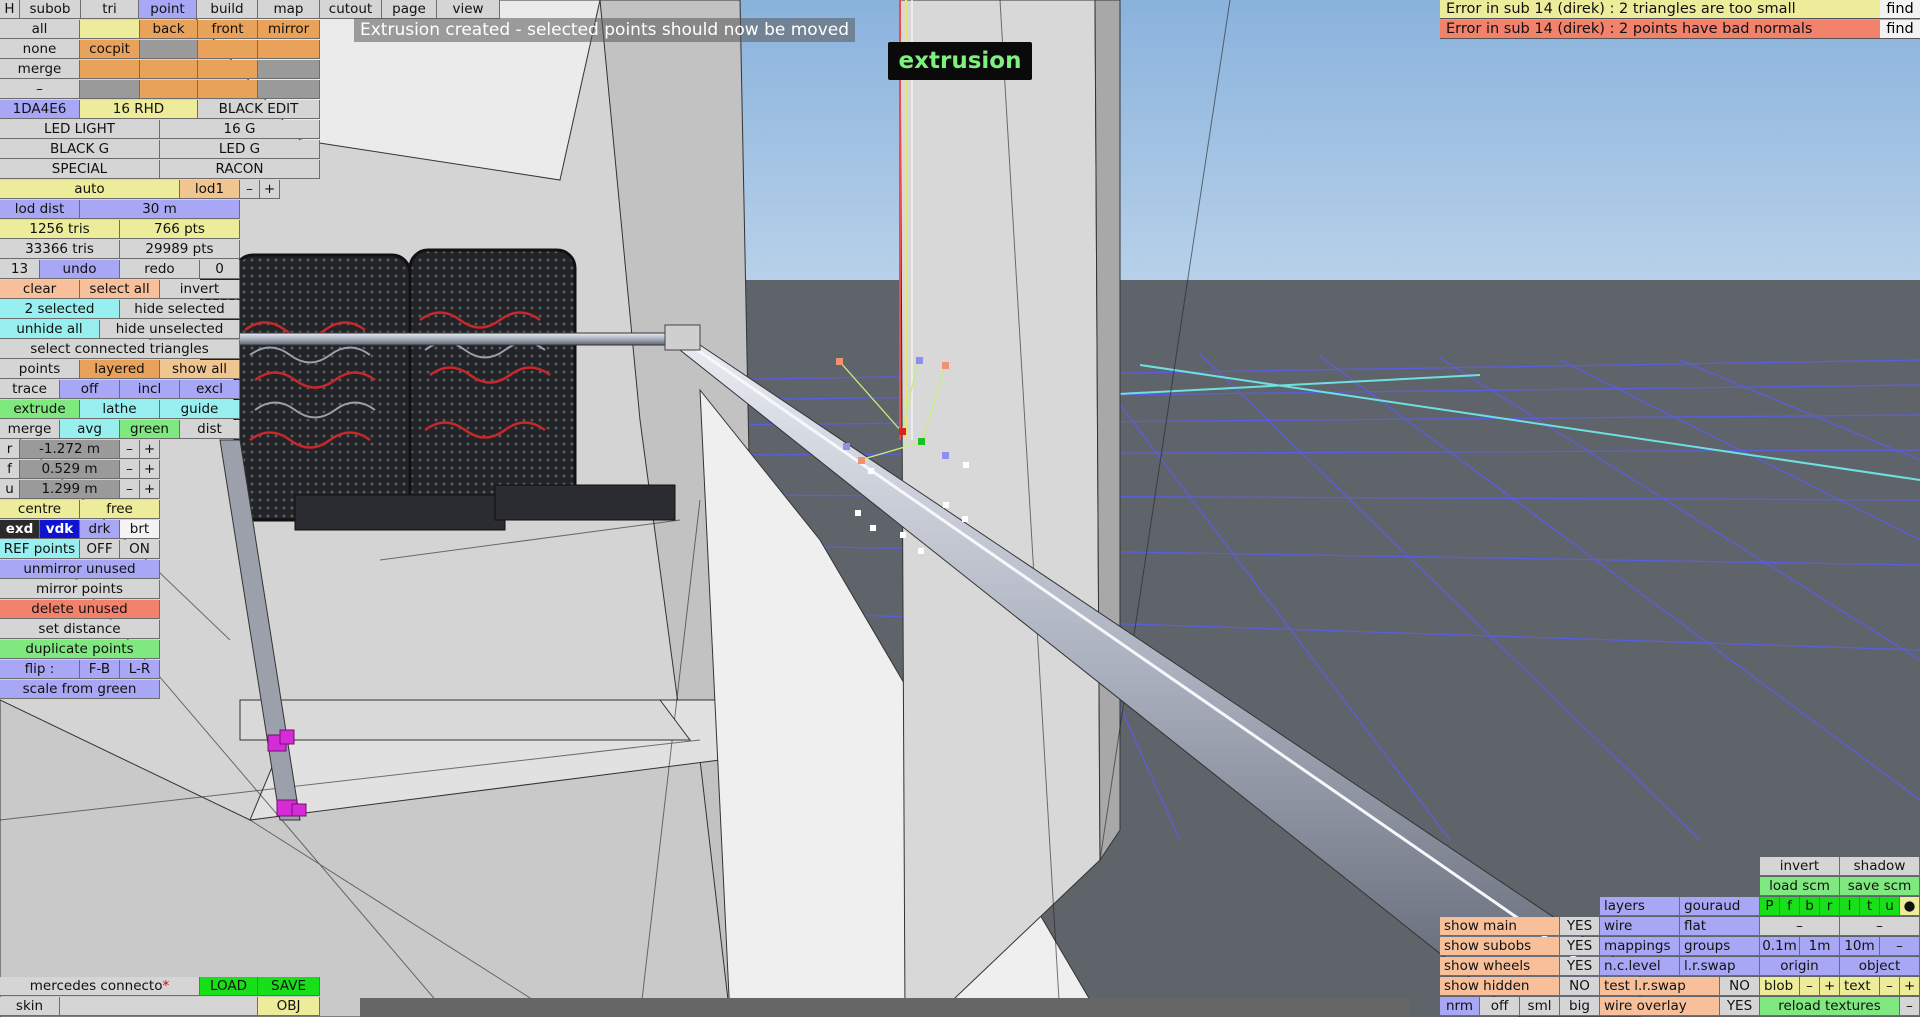 This screenshot has width=1920, height=1017. I want to click on shadow-button: shadow, so click(1880, 866).